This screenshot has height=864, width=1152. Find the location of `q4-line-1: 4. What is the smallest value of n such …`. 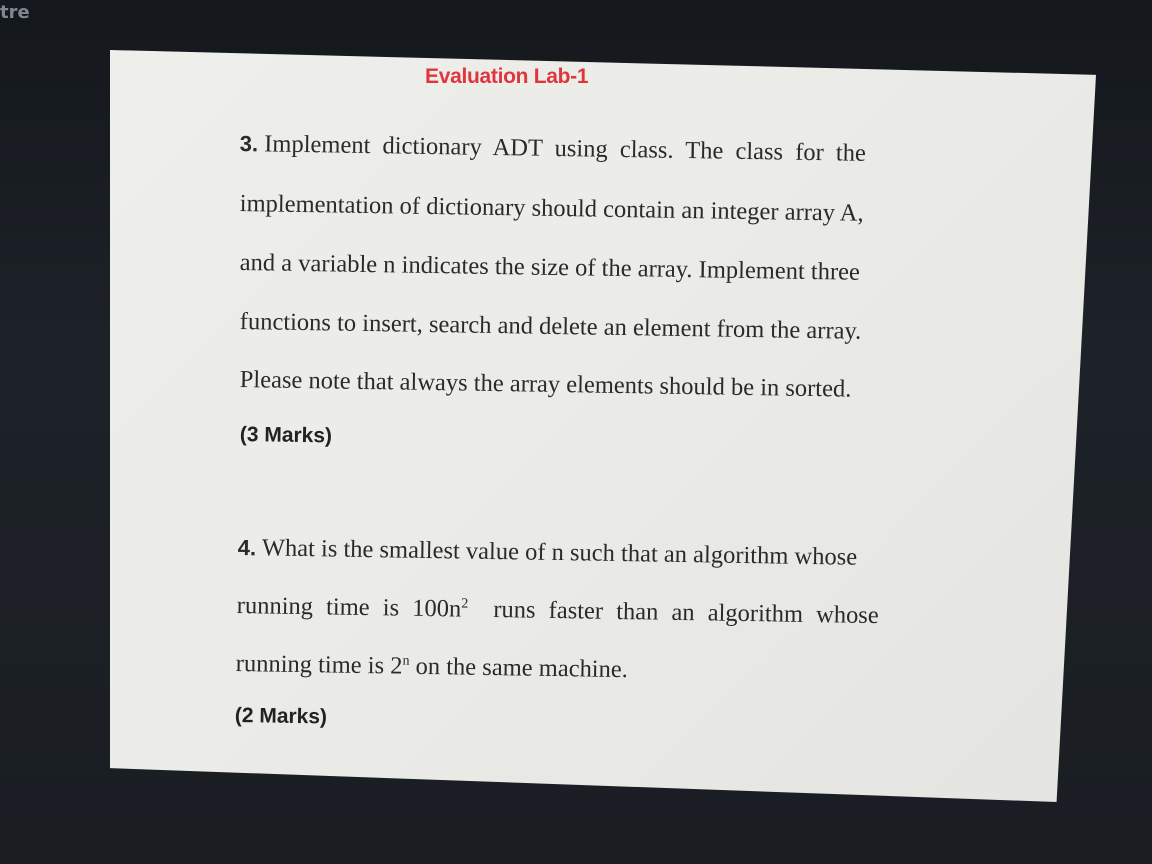

q4-line-1: 4. What is the smallest value of n such … is located at coordinates (548, 553).